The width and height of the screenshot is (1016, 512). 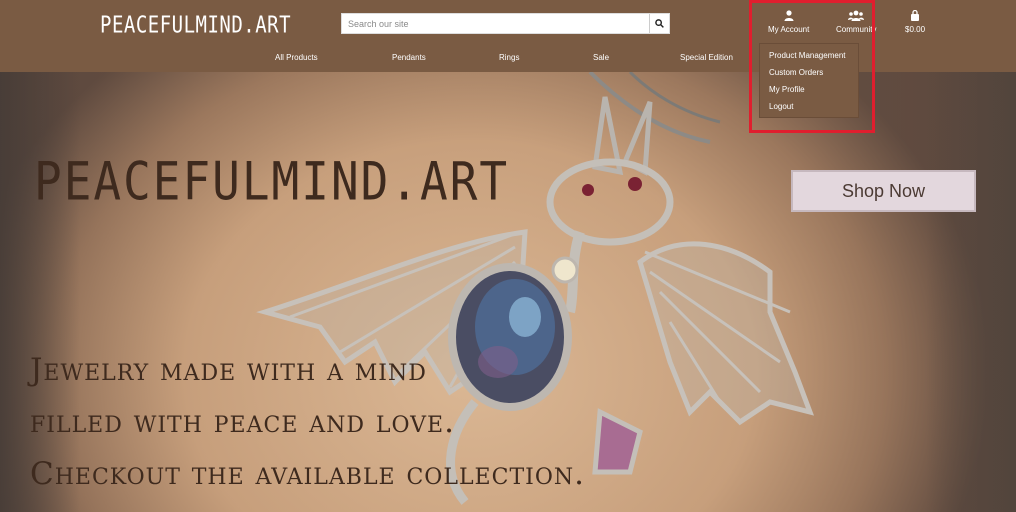 What do you see at coordinates (856, 15) in the screenshot?
I see `users-icon` at bounding box center [856, 15].